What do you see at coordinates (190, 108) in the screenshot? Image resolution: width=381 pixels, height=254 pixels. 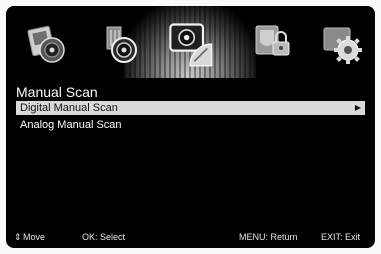 I see `menu-item-digital-manual-scan: Digital Manual Scan ▶` at bounding box center [190, 108].